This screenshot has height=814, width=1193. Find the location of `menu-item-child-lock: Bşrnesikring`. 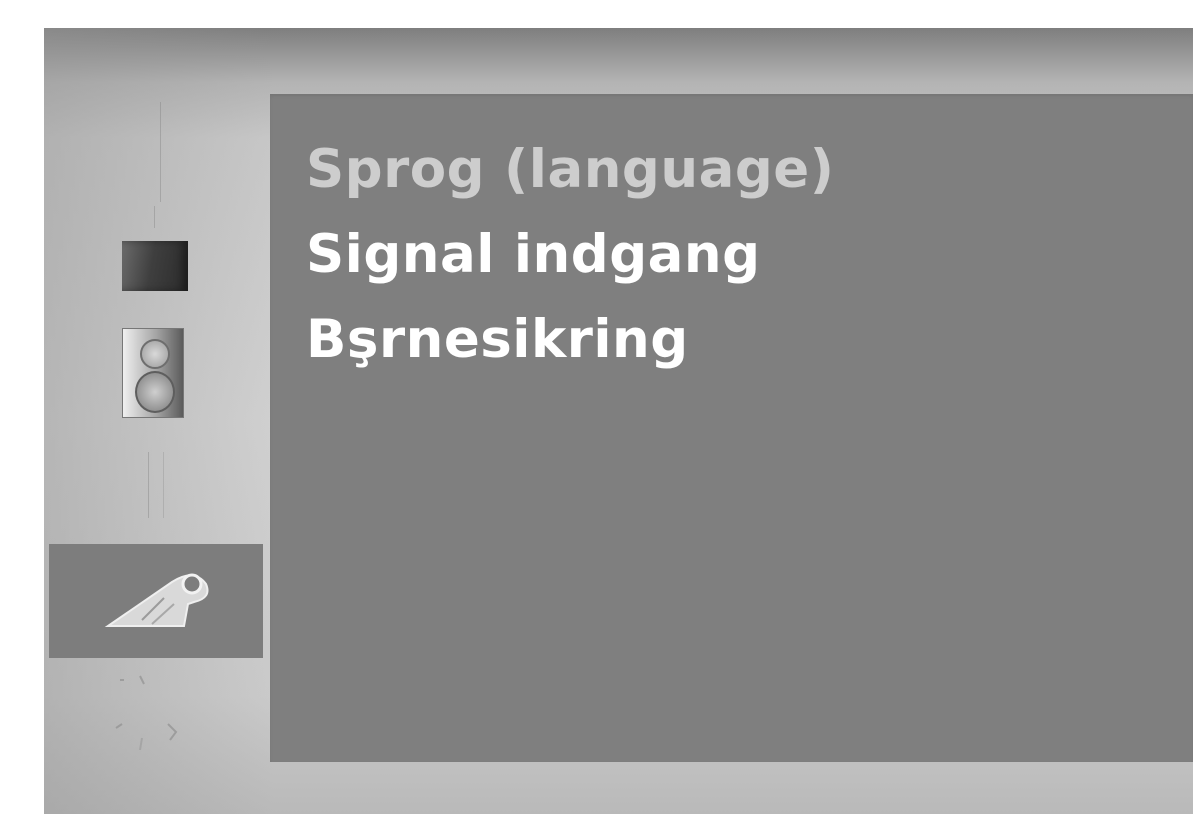

menu-item-child-lock: Bşrnesikring is located at coordinates (570, 346).